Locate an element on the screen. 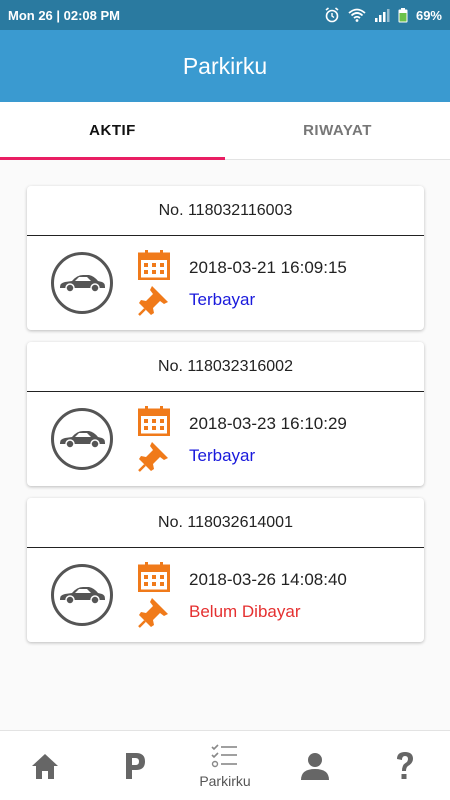 This screenshot has height=800, width=450. nav-parkirku: Parkirku is located at coordinates (225, 765).